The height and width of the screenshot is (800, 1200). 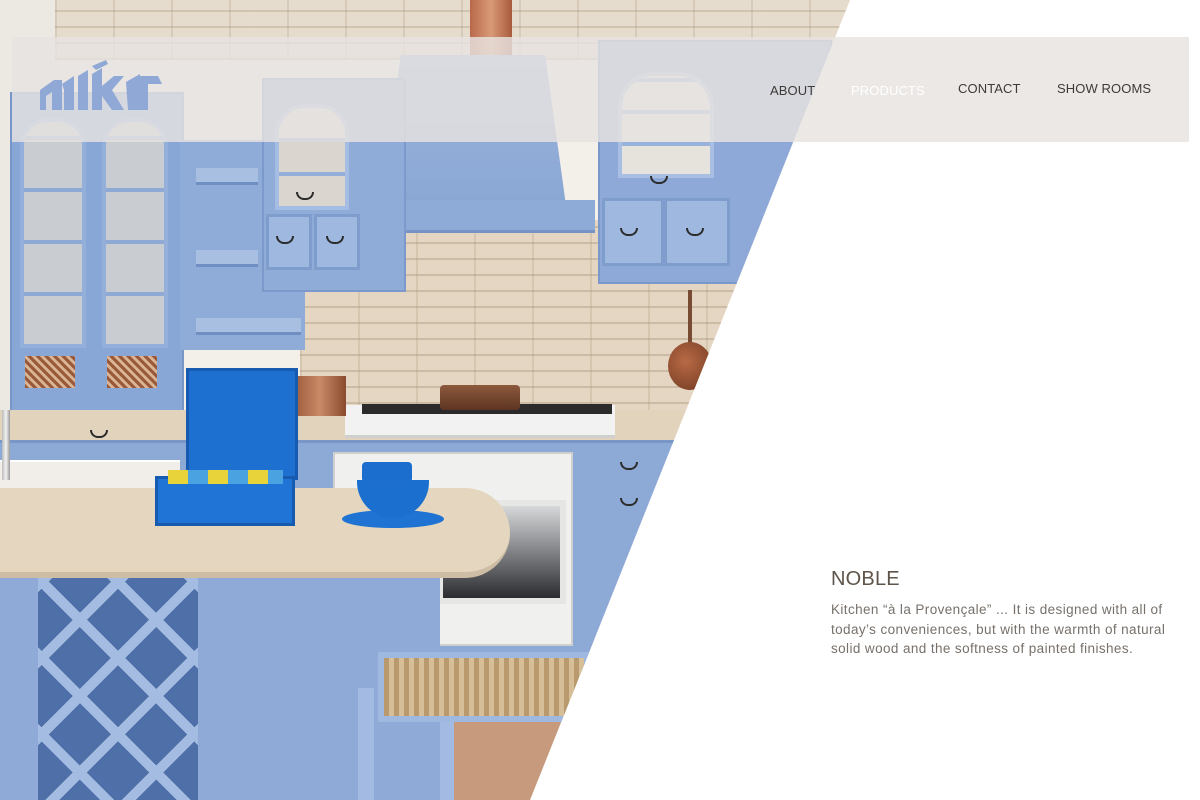 What do you see at coordinates (242, 424) in the screenshot?
I see `tea-box-lid` at bounding box center [242, 424].